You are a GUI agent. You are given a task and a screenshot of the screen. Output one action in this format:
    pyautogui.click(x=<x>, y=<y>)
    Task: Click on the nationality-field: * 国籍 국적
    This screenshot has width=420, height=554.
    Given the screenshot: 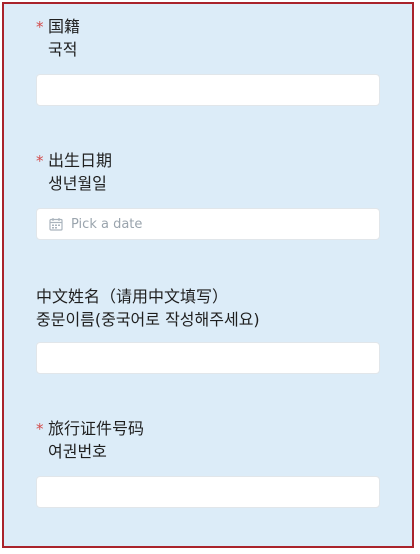 What is the action you would take?
    pyautogui.click(x=208, y=61)
    